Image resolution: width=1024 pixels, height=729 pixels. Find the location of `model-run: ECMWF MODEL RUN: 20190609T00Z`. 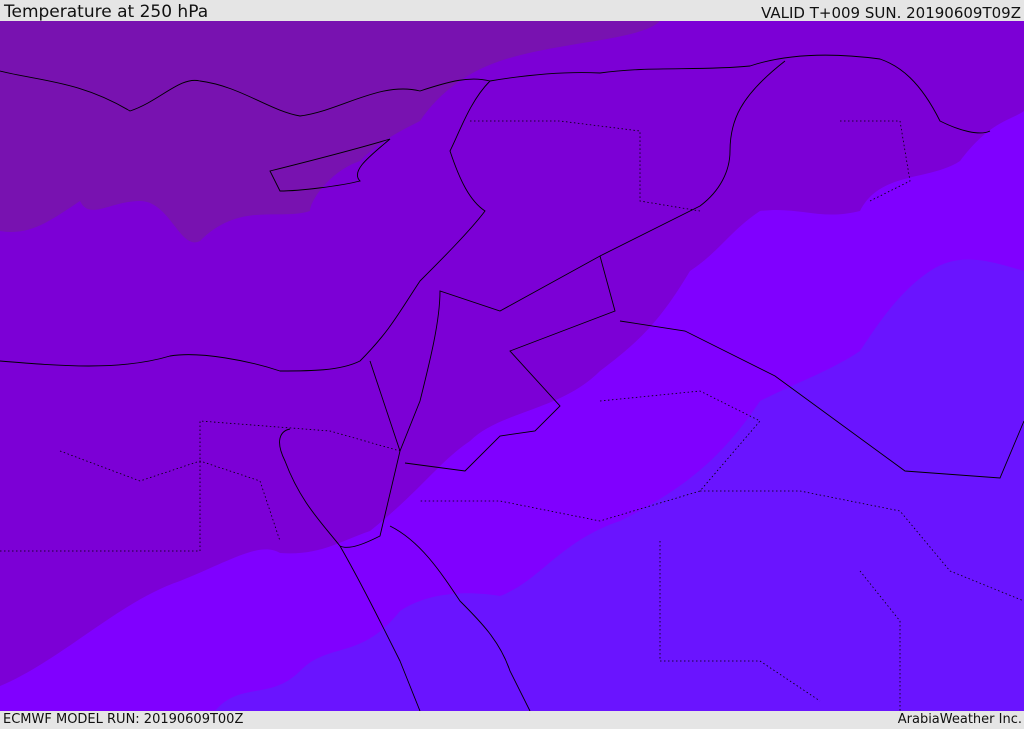

model-run: ECMWF MODEL RUN: 20190609T00Z is located at coordinates (123, 719).